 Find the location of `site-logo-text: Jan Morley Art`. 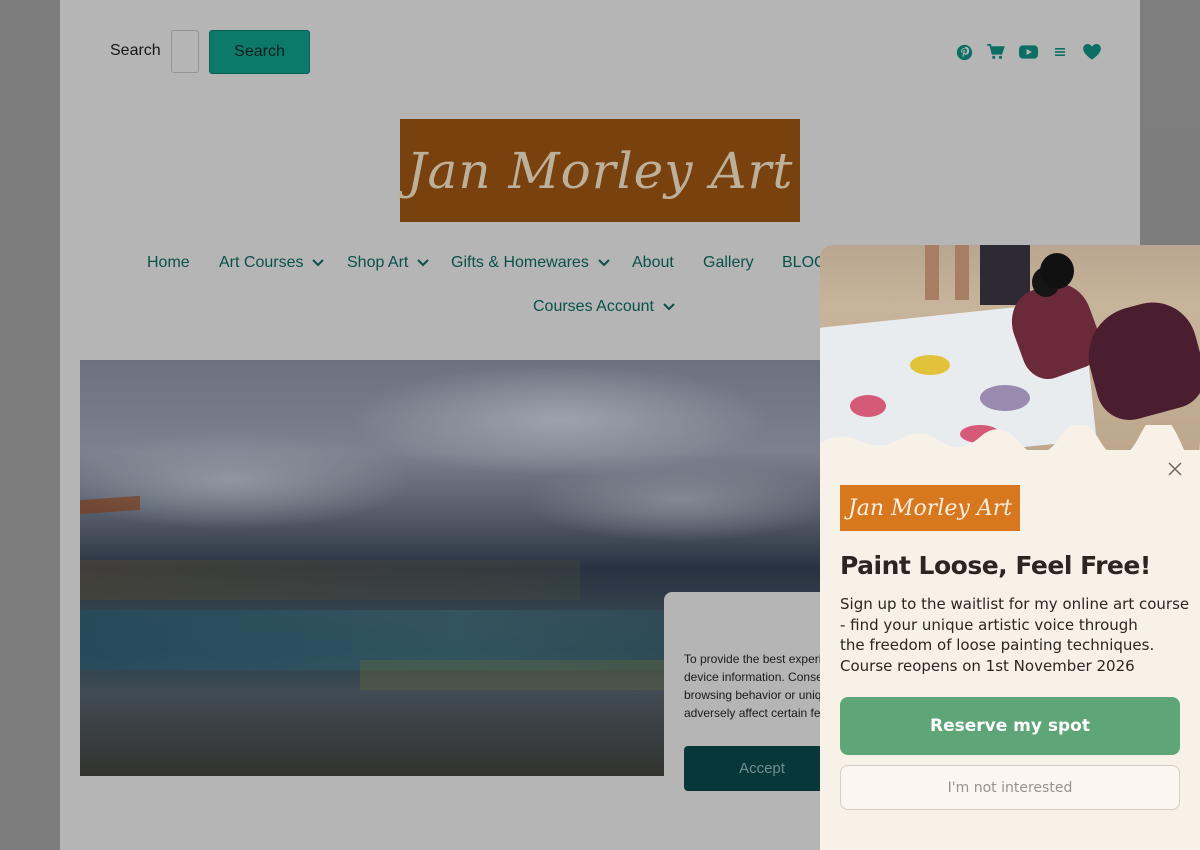

site-logo-text: Jan Morley Art is located at coordinates (600, 170).